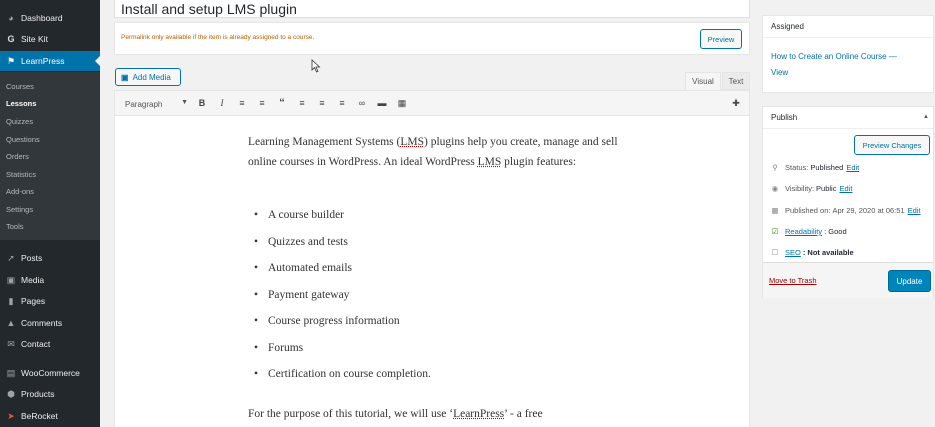  What do you see at coordinates (19, 121) in the screenshot?
I see `submenu-item-quizzes: Quizzes` at bounding box center [19, 121].